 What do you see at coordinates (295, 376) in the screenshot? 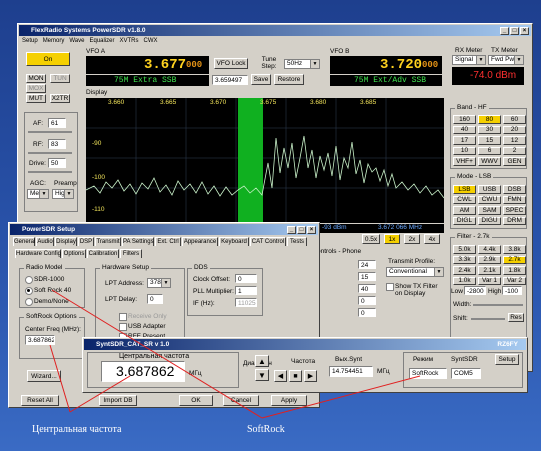
I see `freq-stop-button: ■` at bounding box center [295, 376].